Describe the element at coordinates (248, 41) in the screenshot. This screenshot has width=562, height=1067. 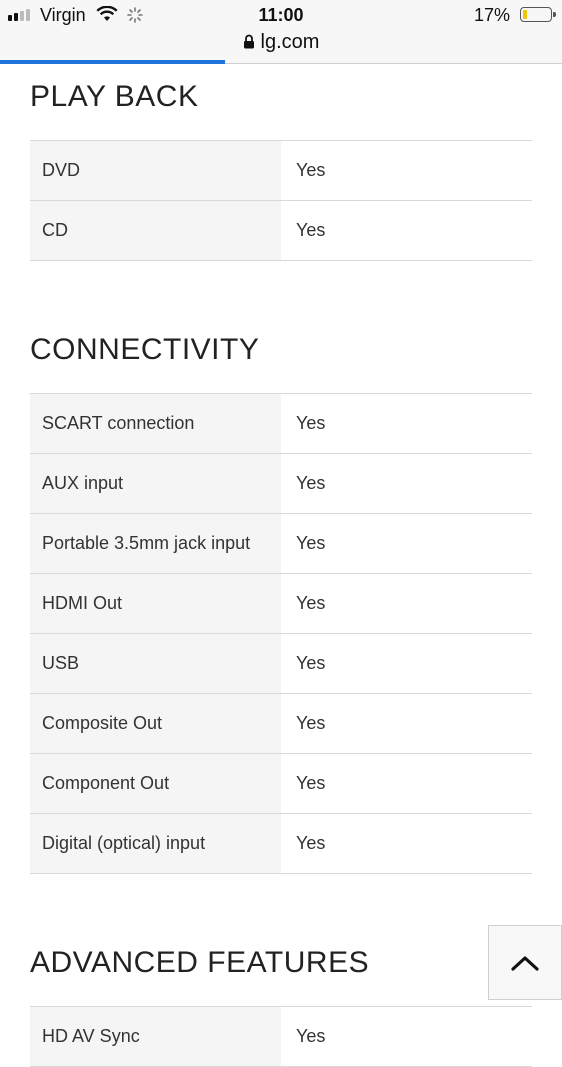
I see `lock-icon` at that location.